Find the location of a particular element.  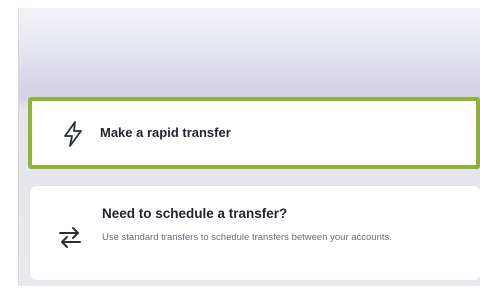

rapid-transfer-label: Make a rapid transfer is located at coordinates (165, 132).